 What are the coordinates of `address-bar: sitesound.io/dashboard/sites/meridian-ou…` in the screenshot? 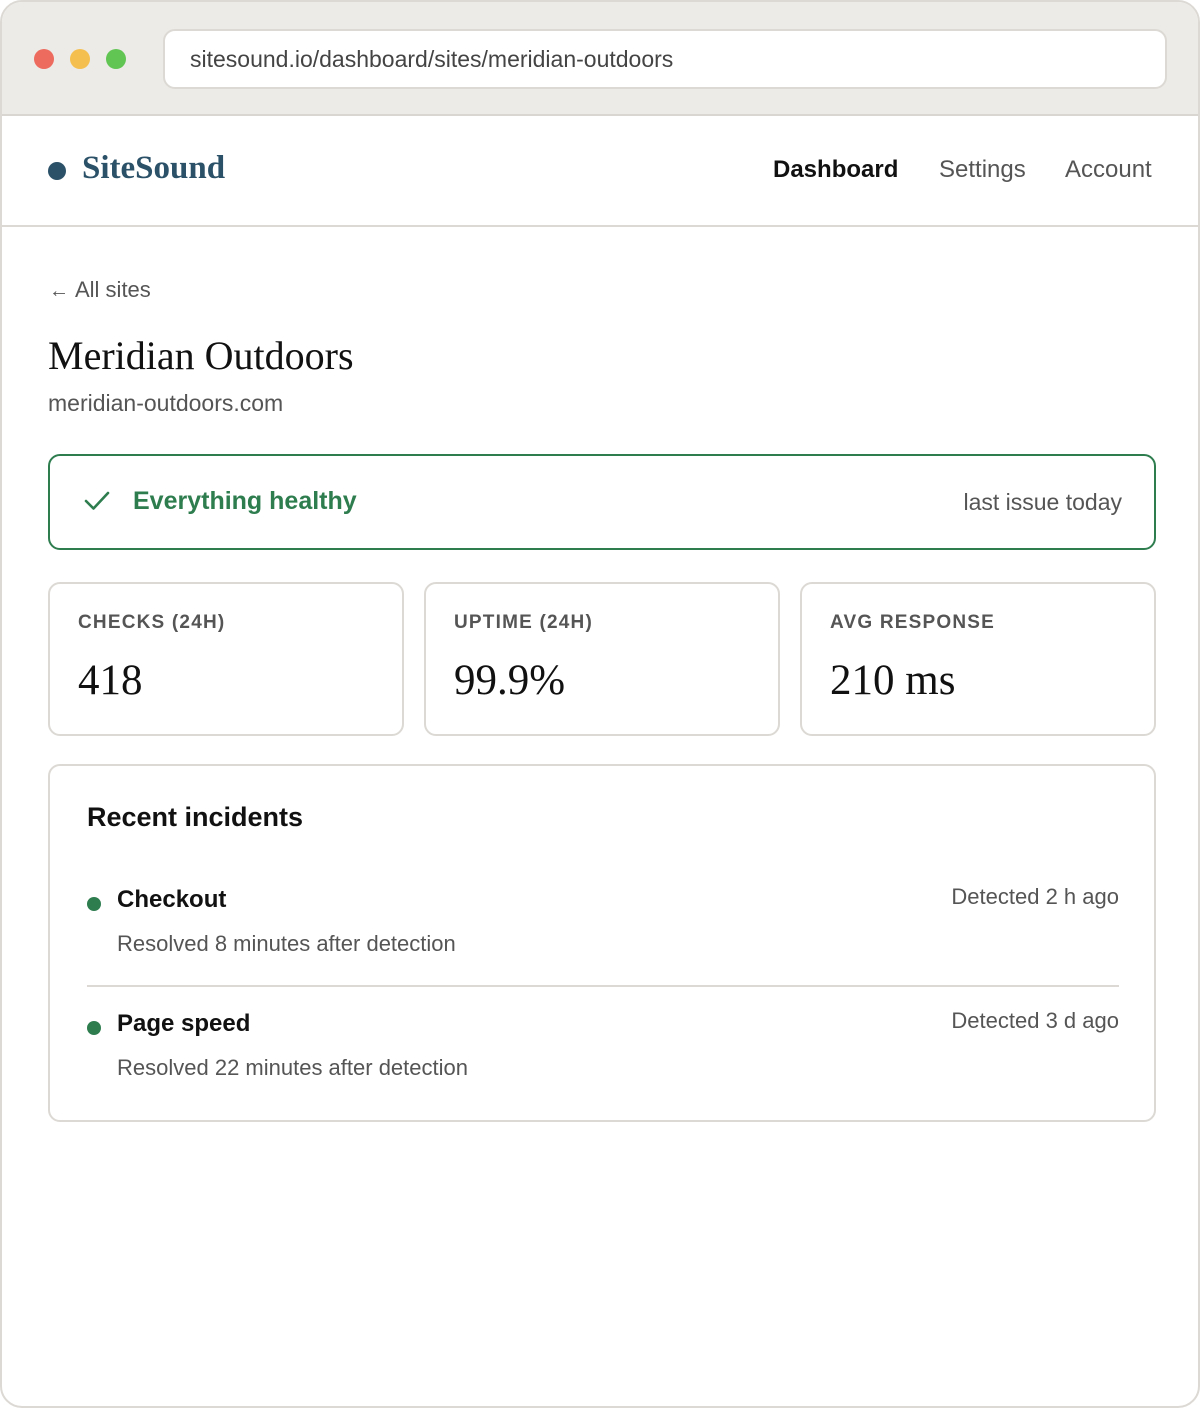 It's located at (665, 59).